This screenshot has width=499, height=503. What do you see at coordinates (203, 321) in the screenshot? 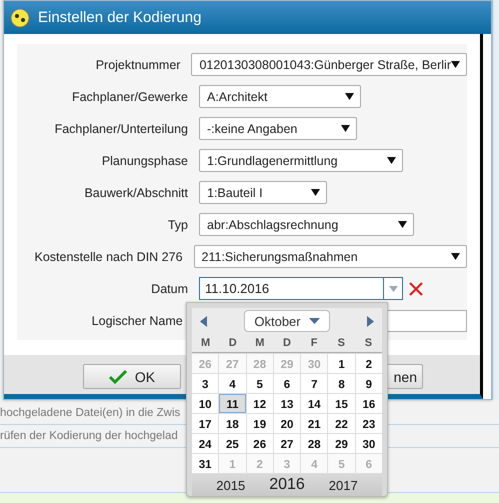
I see `previous-icon` at bounding box center [203, 321].